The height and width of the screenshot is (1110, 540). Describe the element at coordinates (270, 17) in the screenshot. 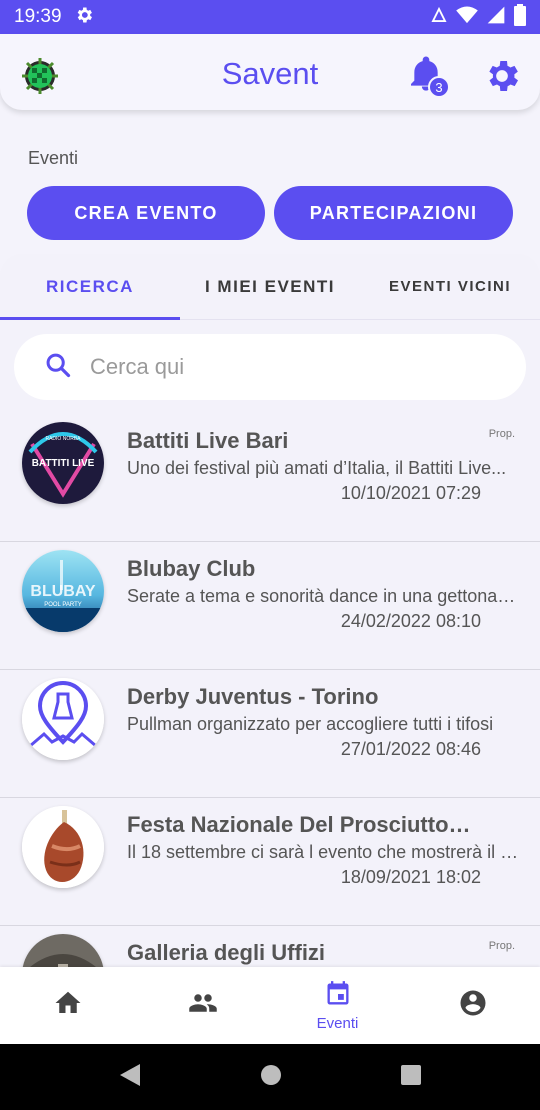

I see `status-bar: 19:39` at that location.